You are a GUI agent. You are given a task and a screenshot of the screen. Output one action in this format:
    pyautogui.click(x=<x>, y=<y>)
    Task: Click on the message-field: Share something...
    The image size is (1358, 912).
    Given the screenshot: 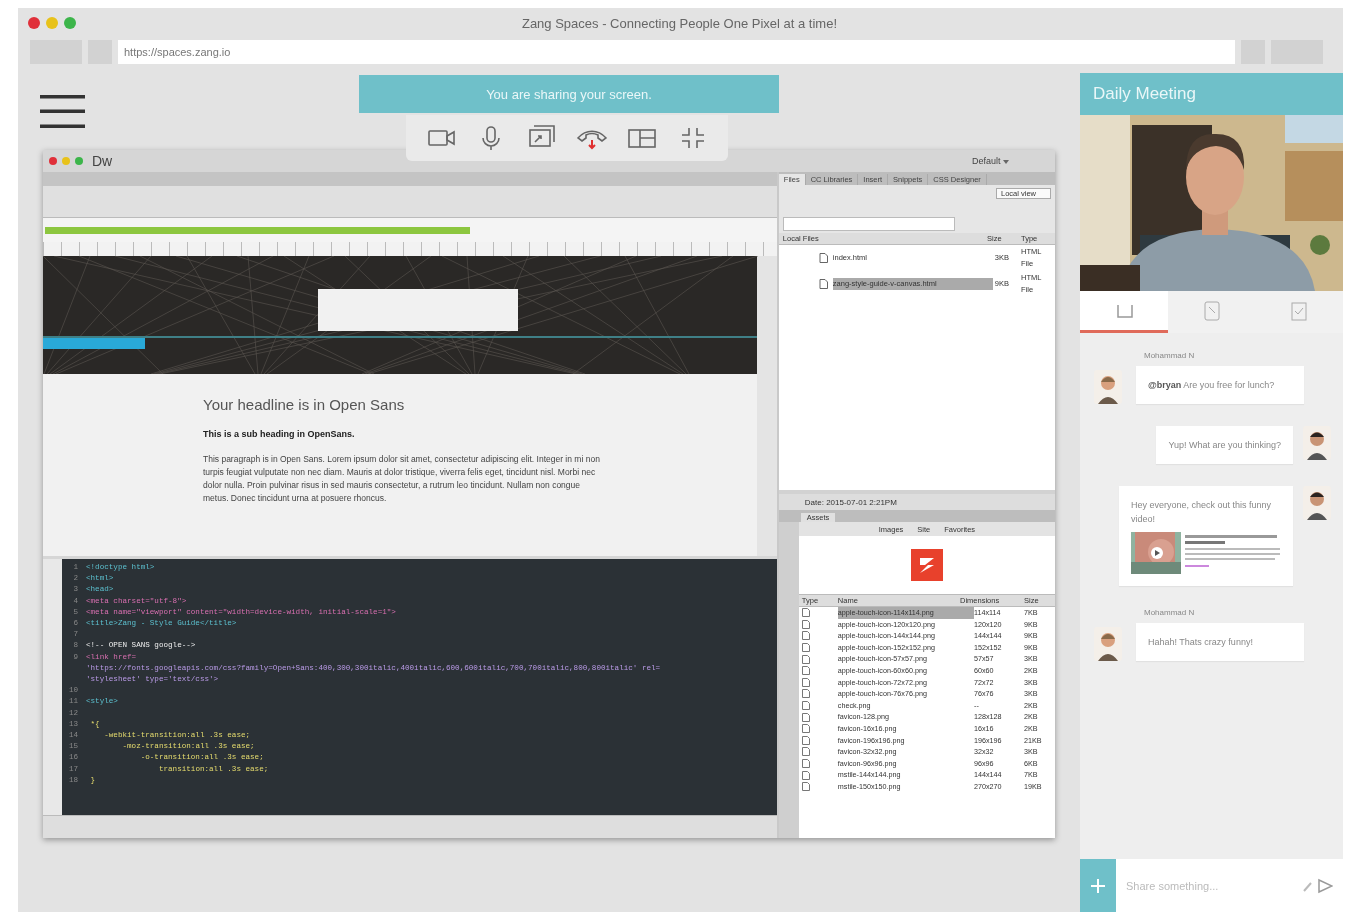 What is the action you would take?
    pyautogui.click(x=1229, y=885)
    